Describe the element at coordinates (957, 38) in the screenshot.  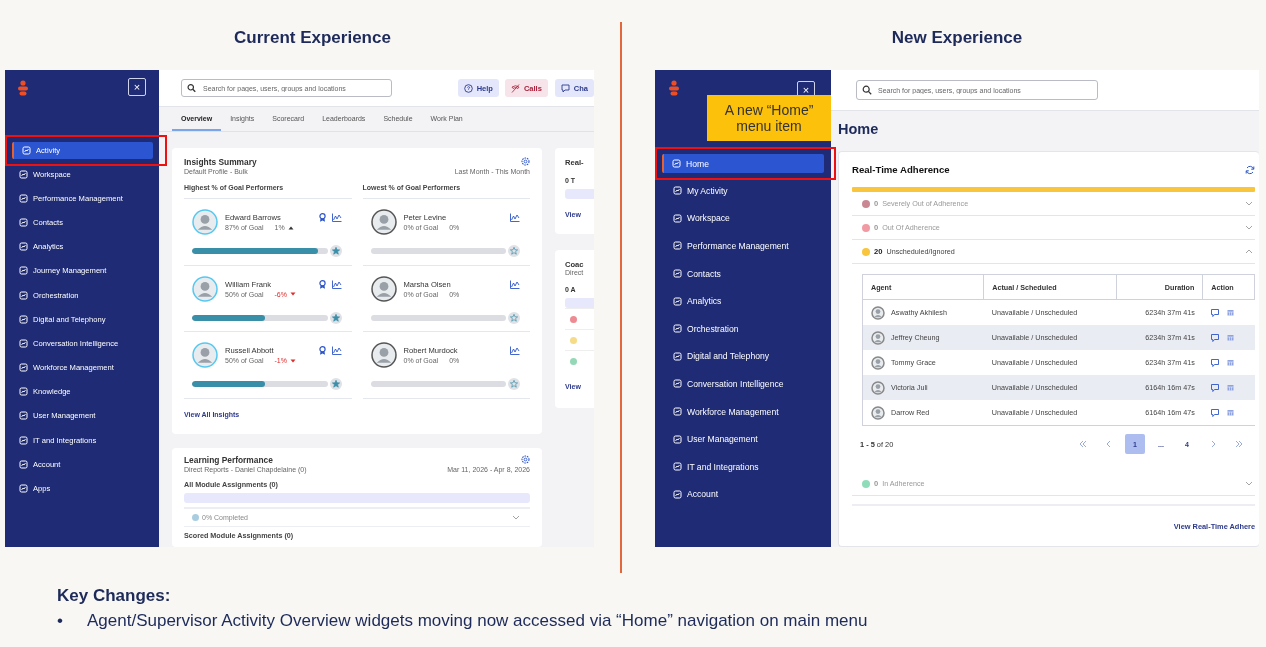
I see `section-heading: New Experience` at that location.